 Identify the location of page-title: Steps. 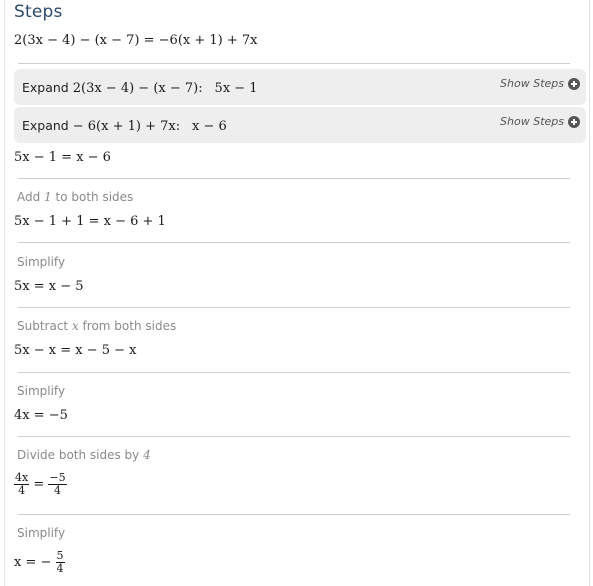
(38, 12).